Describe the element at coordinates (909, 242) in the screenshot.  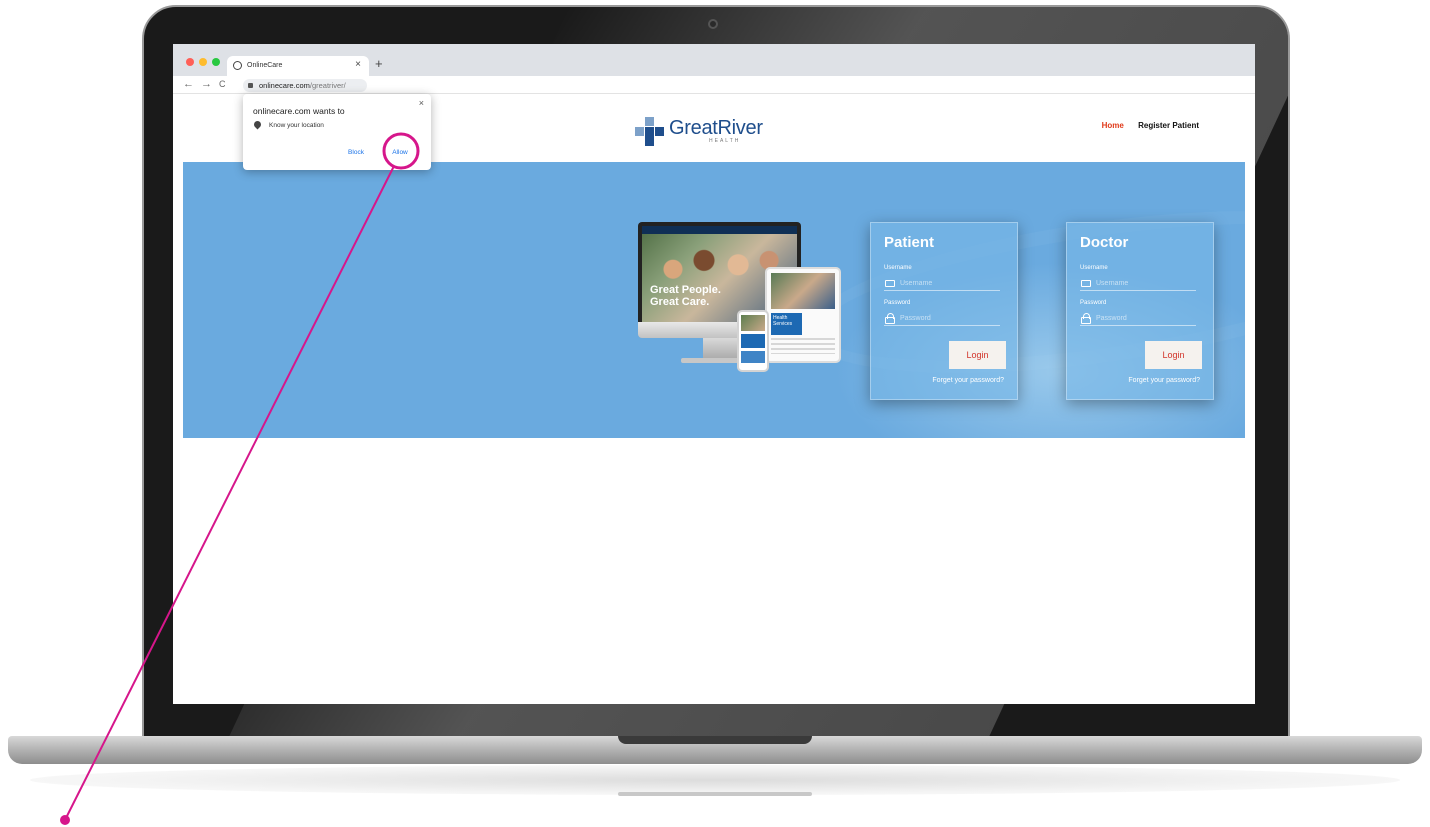
I see `patient-card-title: Patient` at that location.